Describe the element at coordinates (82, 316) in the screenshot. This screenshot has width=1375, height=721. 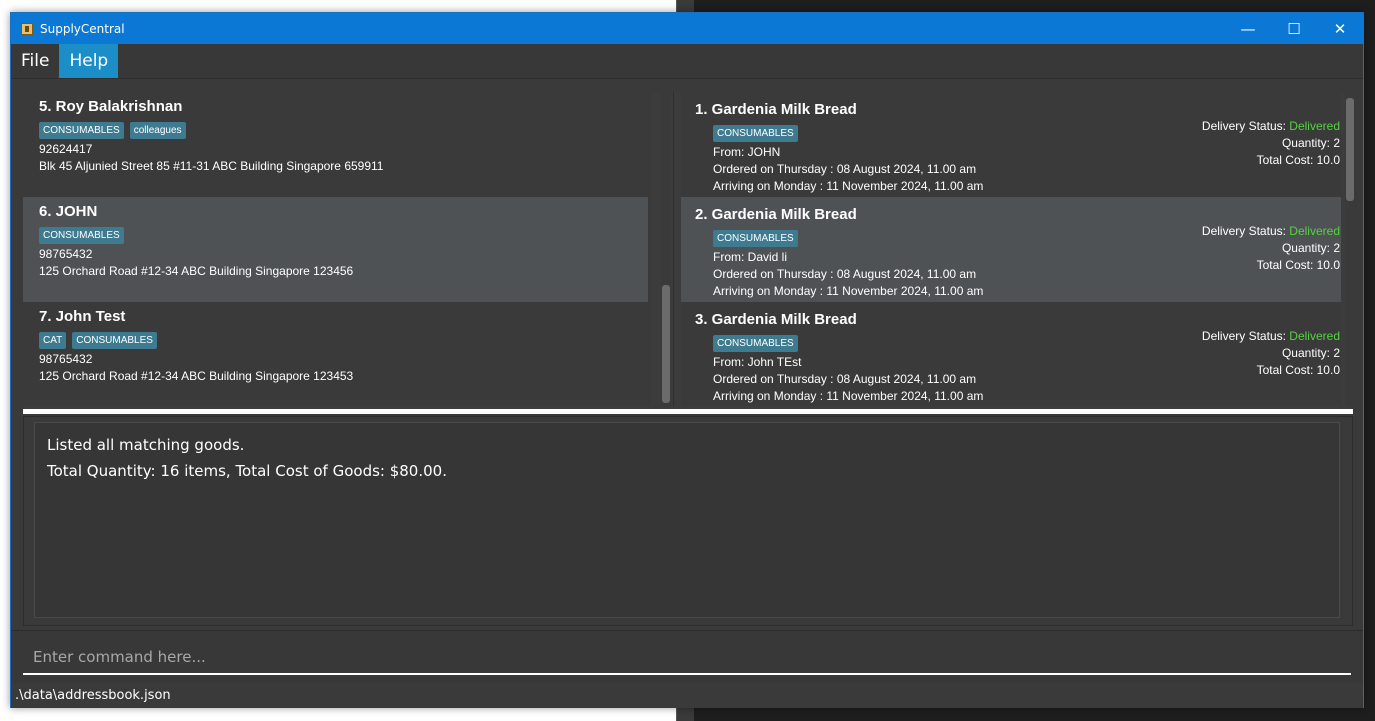
I see `person-name: 7. John Test` at that location.